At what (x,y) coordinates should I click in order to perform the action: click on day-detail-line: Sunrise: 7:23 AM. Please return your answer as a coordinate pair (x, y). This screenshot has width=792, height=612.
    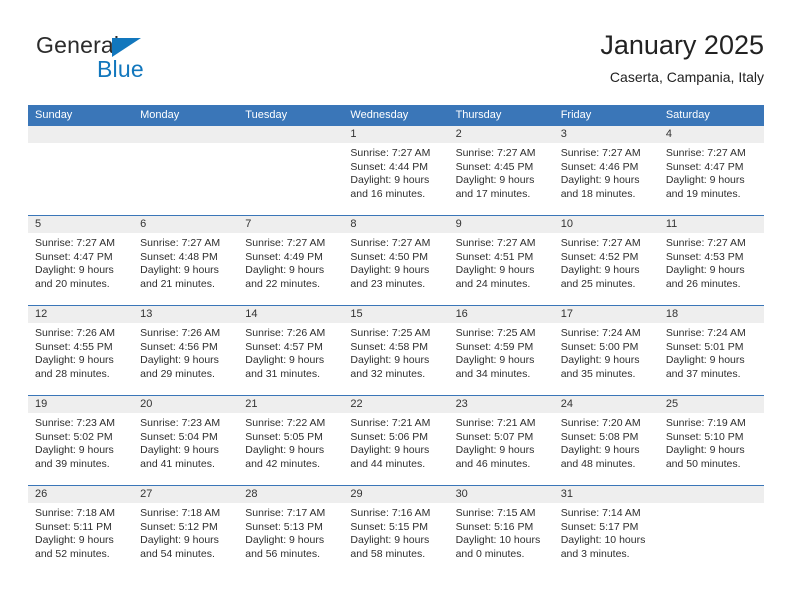
    Looking at the image, I should click on (180, 423).